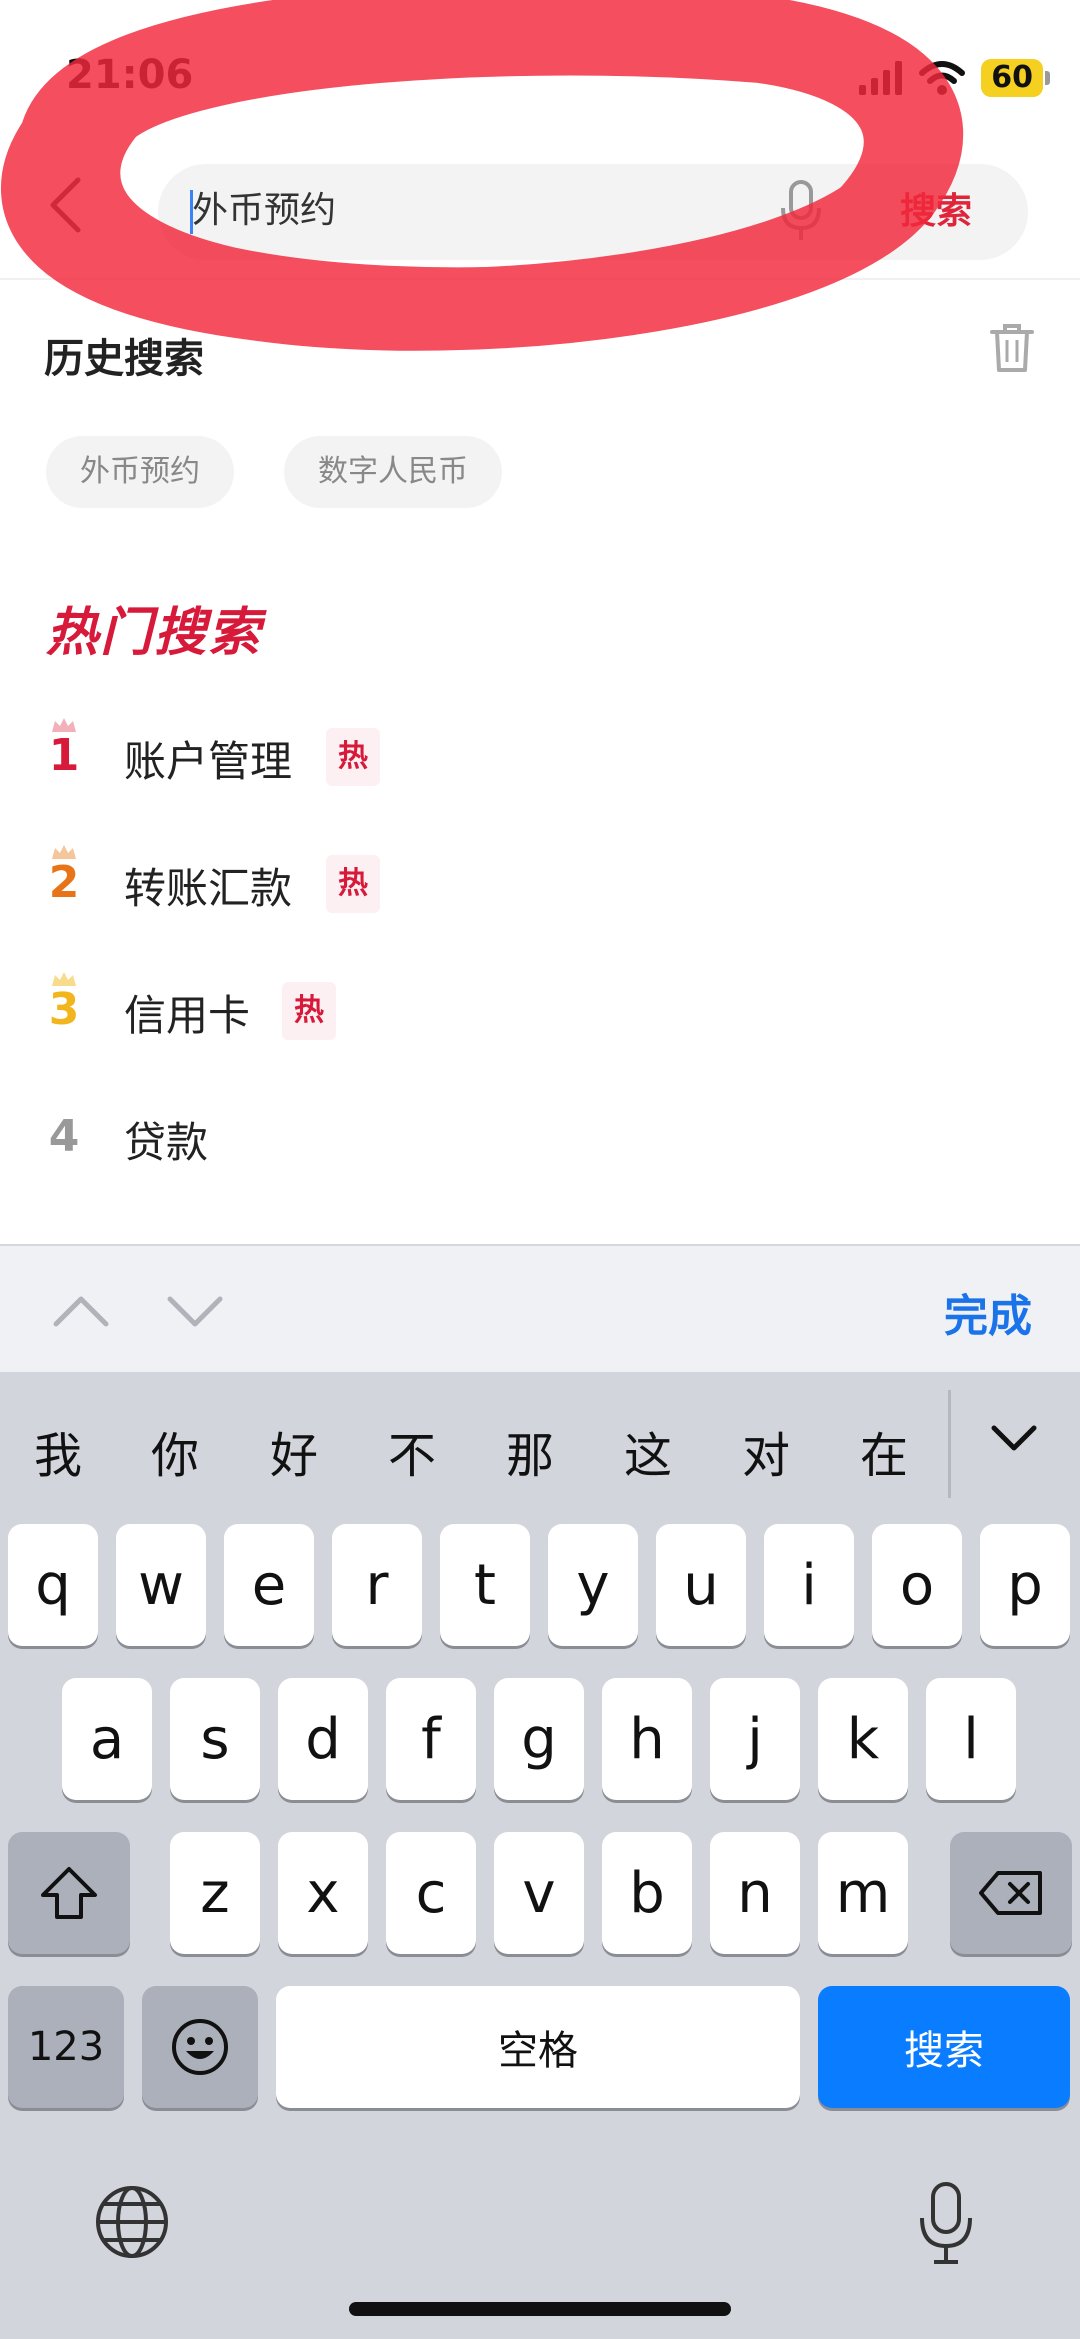  Describe the element at coordinates (215, 1893) in the screenshot. I see `key-z: z` at that location.